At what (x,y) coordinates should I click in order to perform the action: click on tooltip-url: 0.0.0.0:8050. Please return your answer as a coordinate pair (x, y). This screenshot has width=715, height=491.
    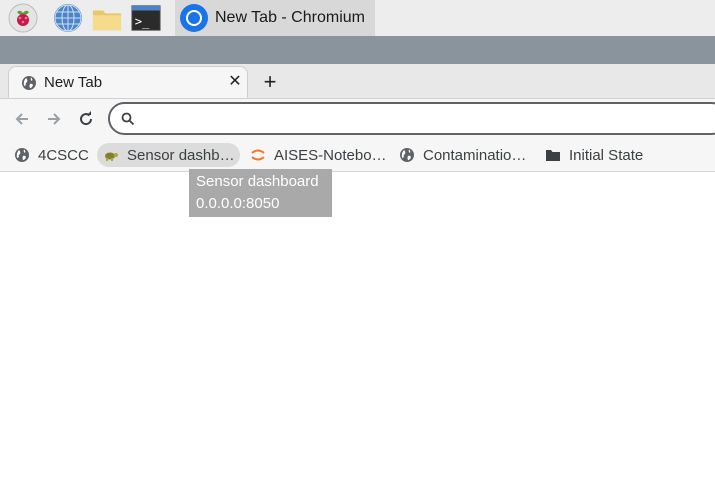
    Looking at the image, I should click on (238, 203).